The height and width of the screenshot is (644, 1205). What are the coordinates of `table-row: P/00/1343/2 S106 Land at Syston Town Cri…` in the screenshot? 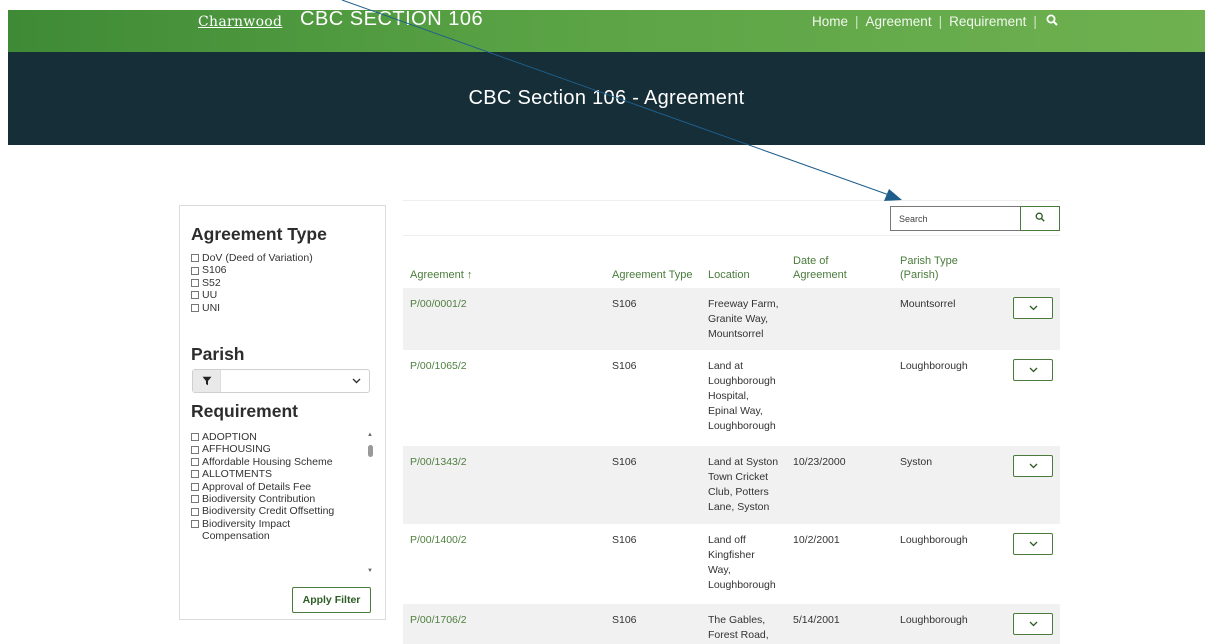 It's located at (731, 485).